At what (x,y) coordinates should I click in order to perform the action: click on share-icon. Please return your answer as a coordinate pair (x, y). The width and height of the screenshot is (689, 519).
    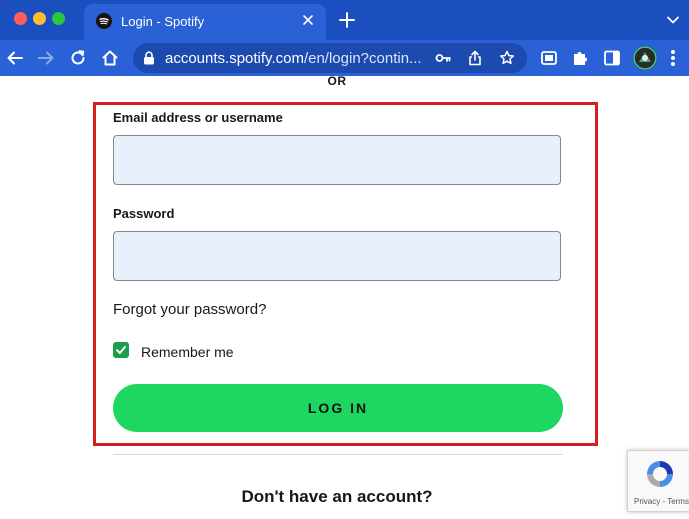
    Looking at the image, I should click on (475, 58).